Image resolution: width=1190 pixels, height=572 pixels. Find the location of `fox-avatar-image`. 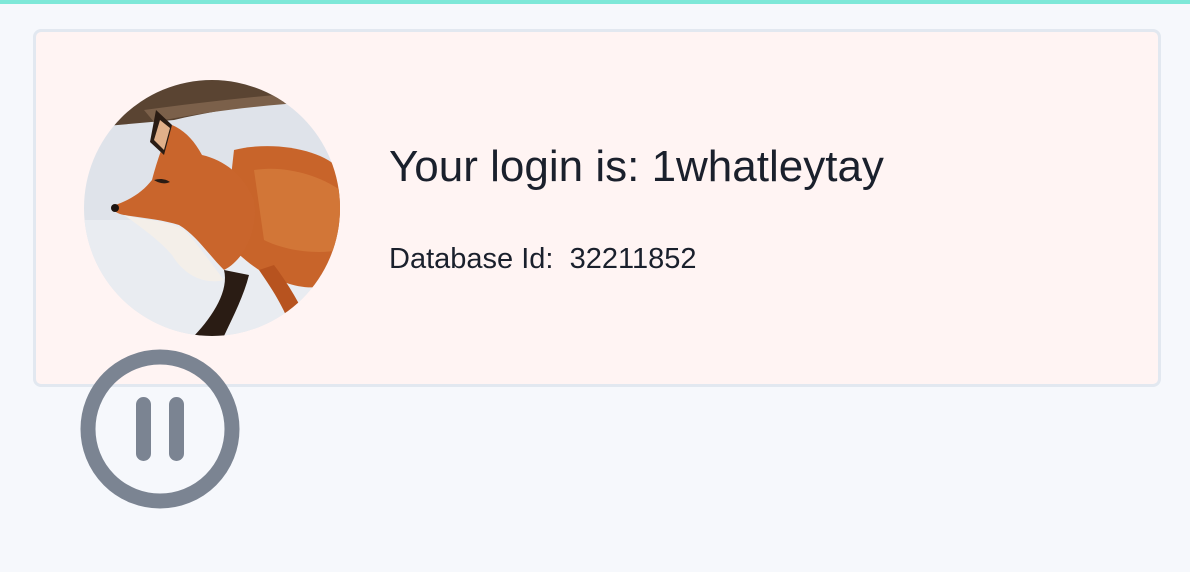

fox-avatar-image is located at coordinates (212, 208).